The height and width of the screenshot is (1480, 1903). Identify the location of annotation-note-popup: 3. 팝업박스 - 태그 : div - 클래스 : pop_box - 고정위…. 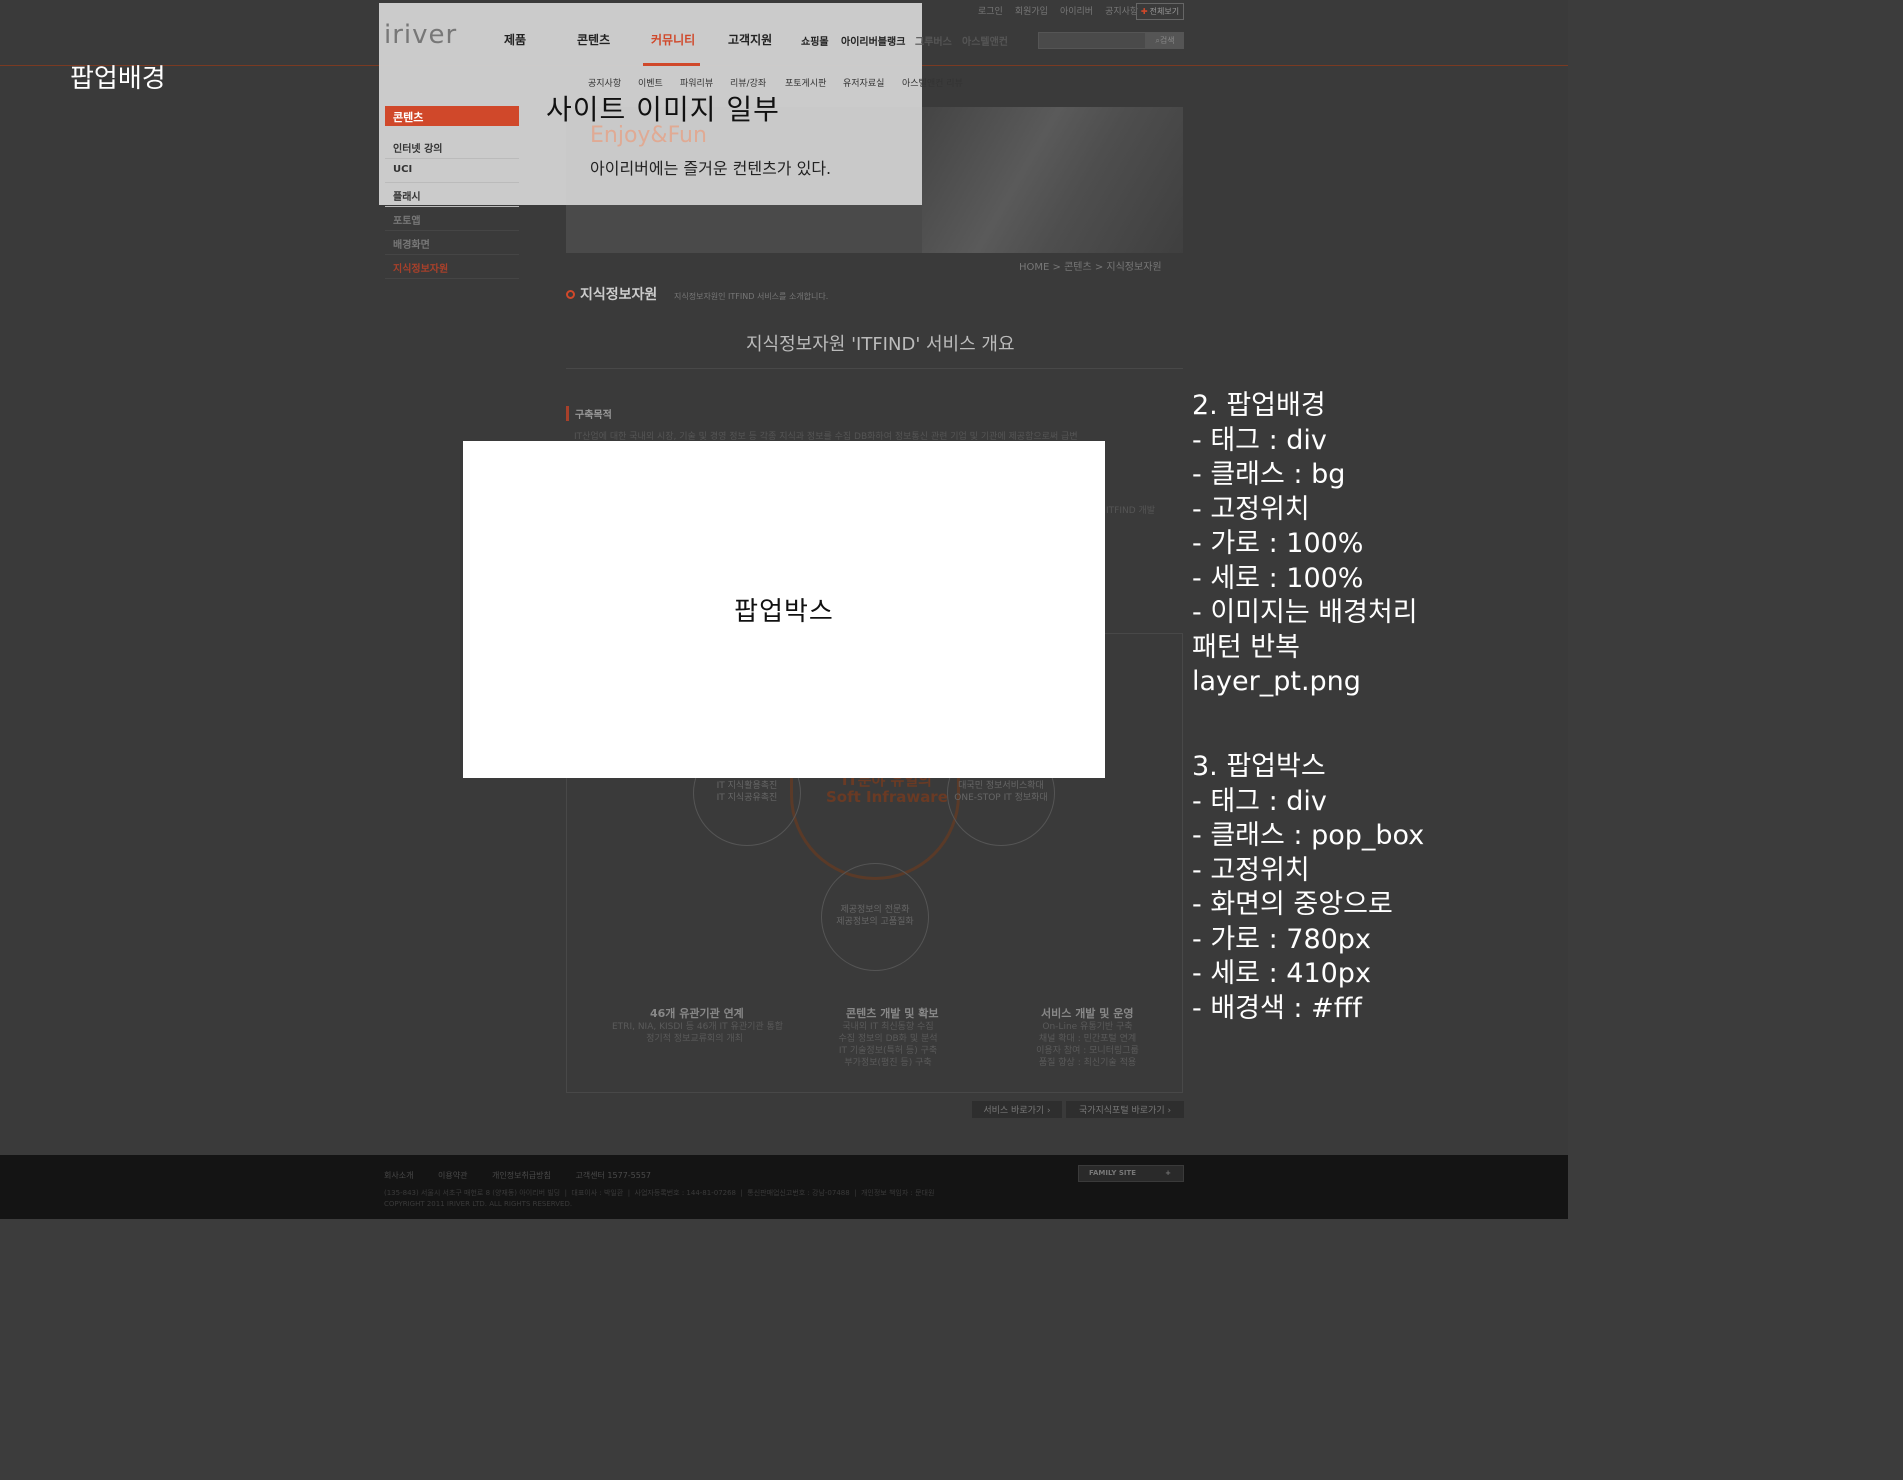
(1308, 887).